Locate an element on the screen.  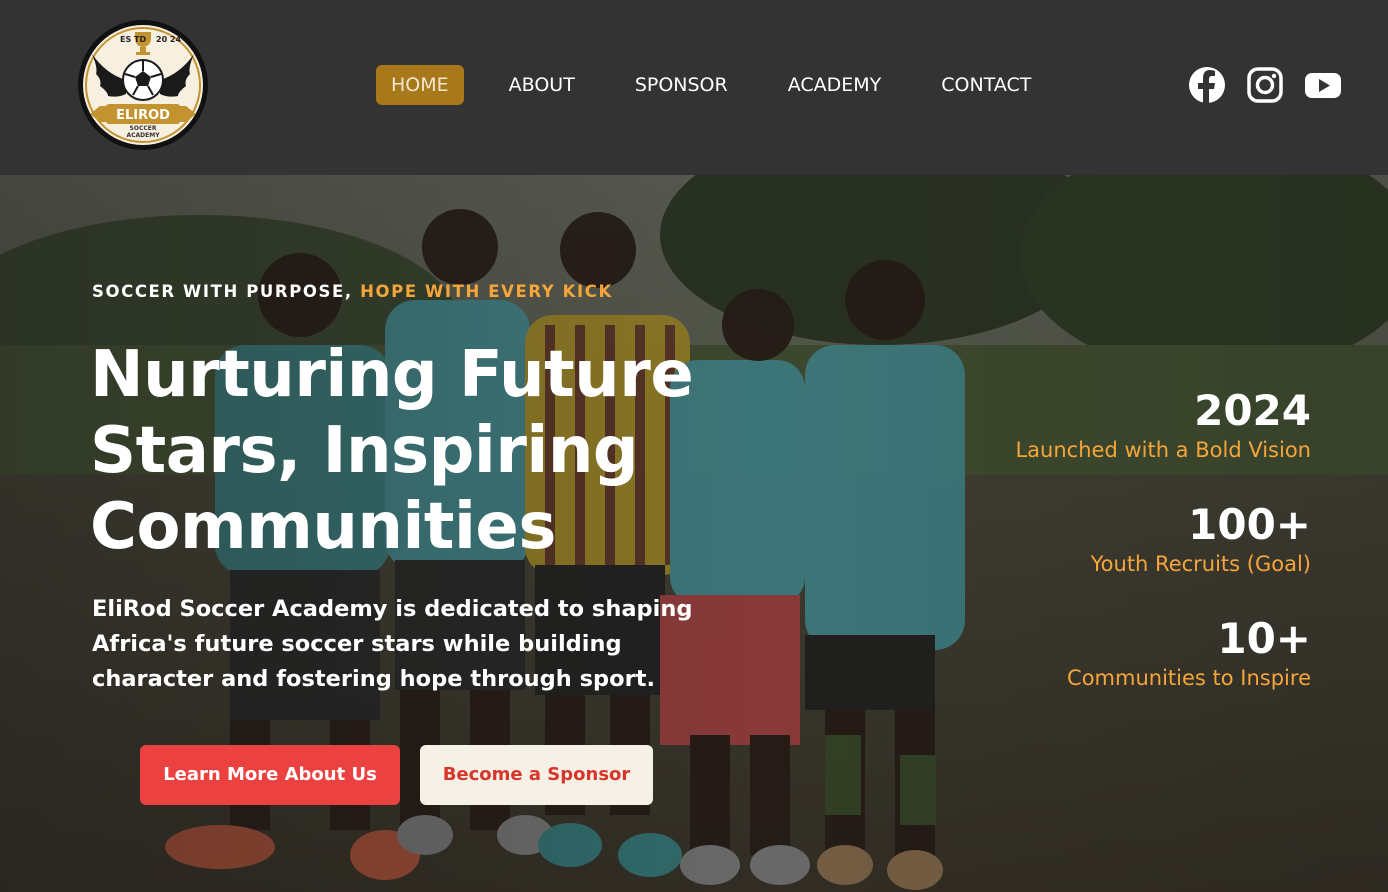
logo-sub1-text: SOCCER is located at coordinates (143, 128).